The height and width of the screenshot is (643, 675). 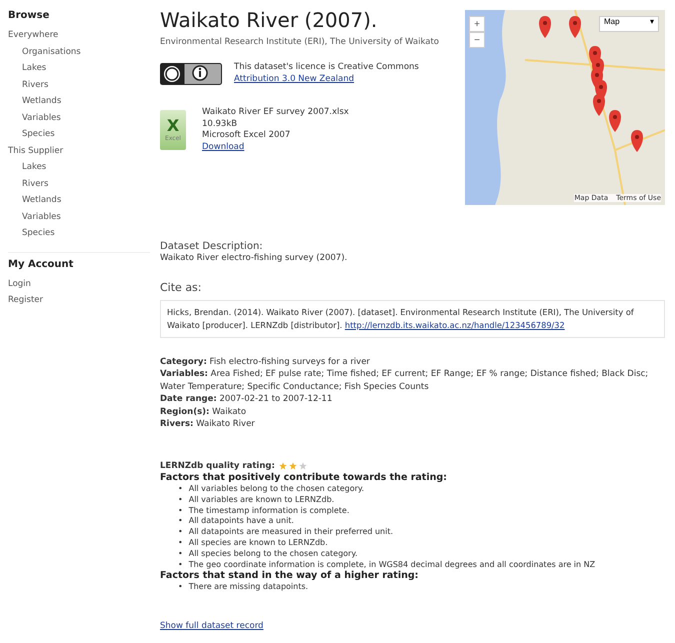 I want to click on rating-label: LERNZdb quality rating:, so click(x=217, y=466).